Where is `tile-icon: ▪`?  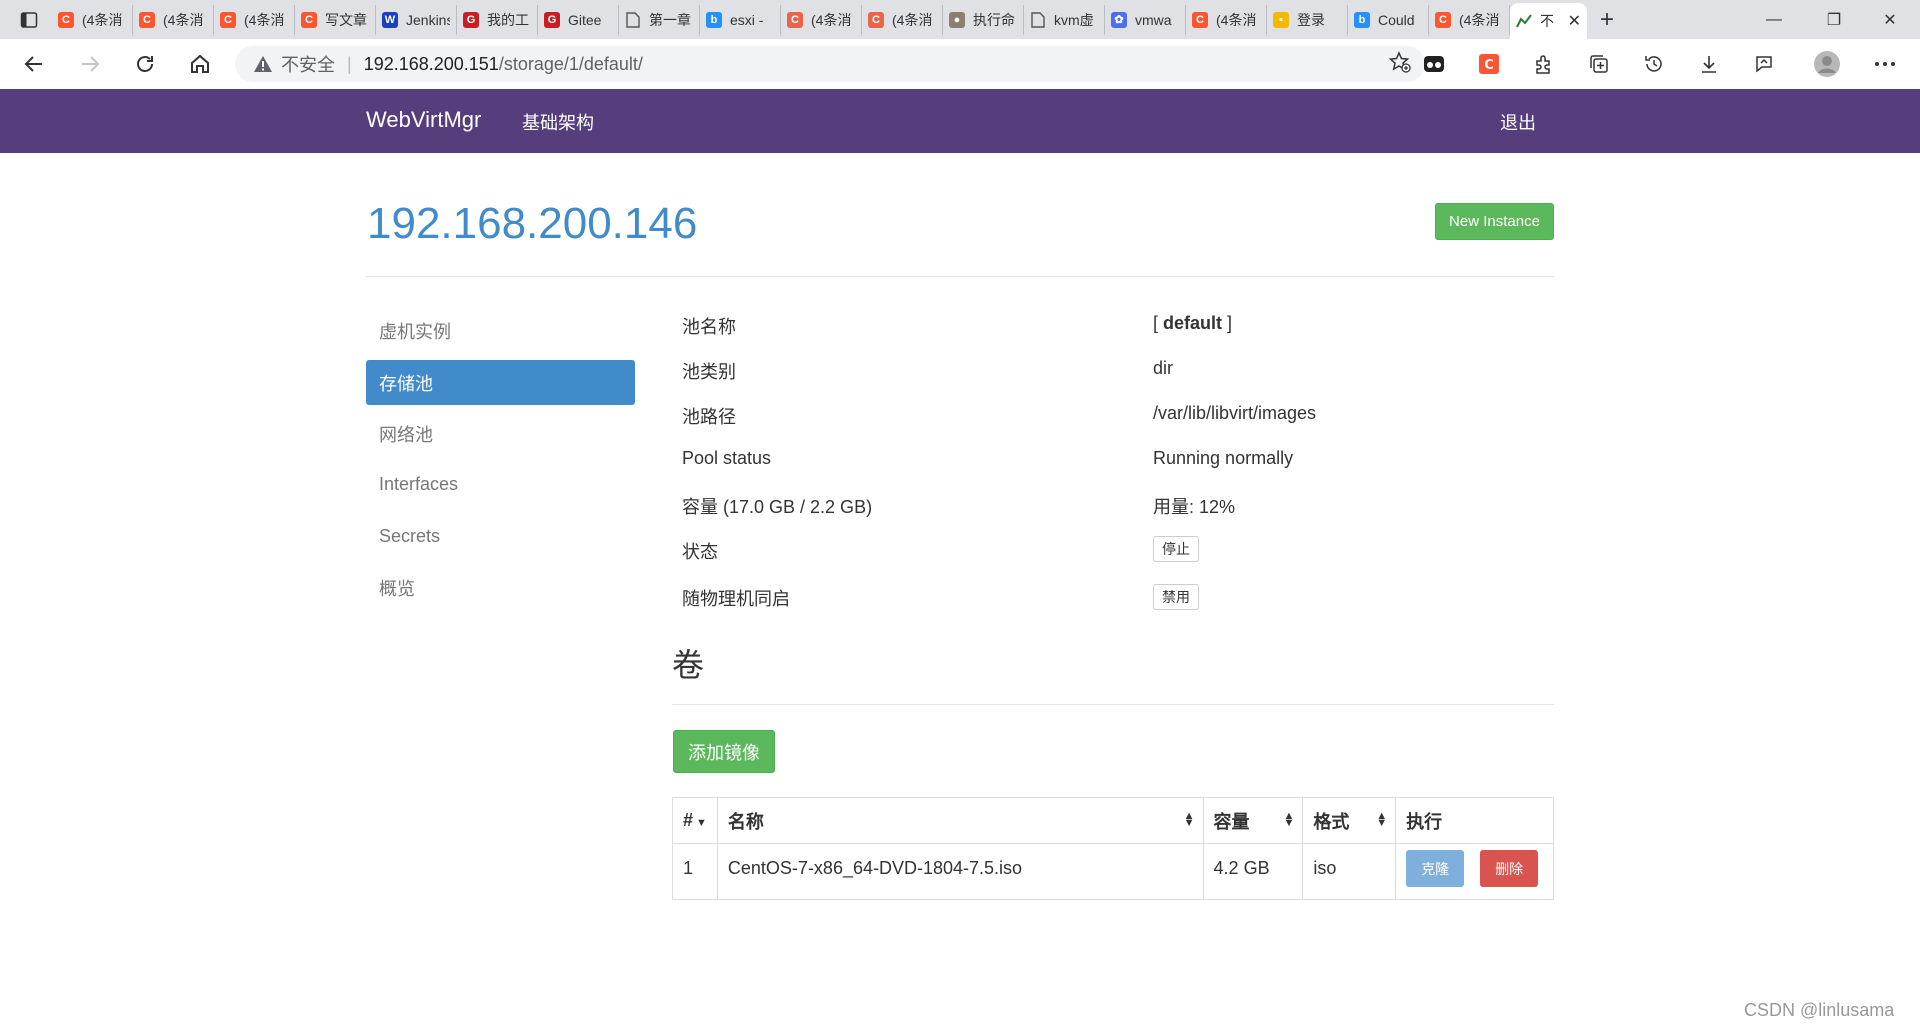 tile-icon: ▪ is located at coordinates (1281, 19).